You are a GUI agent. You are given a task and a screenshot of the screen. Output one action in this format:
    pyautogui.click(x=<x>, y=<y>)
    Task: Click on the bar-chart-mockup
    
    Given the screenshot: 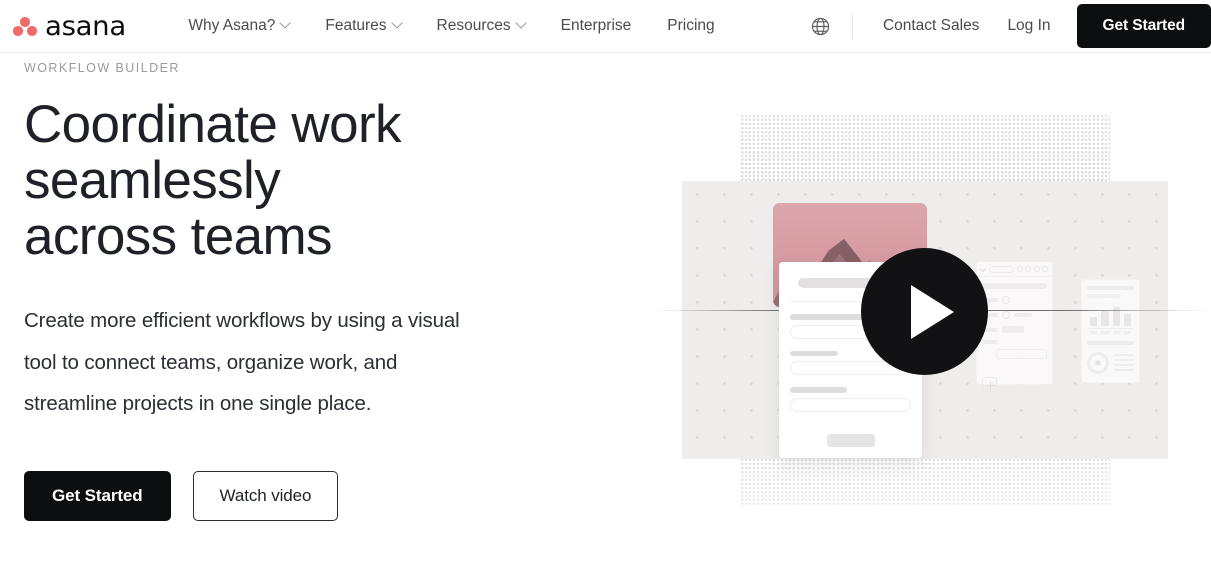 What is the action you would take?
    pyautogui.click(x=1110, y=317)
    